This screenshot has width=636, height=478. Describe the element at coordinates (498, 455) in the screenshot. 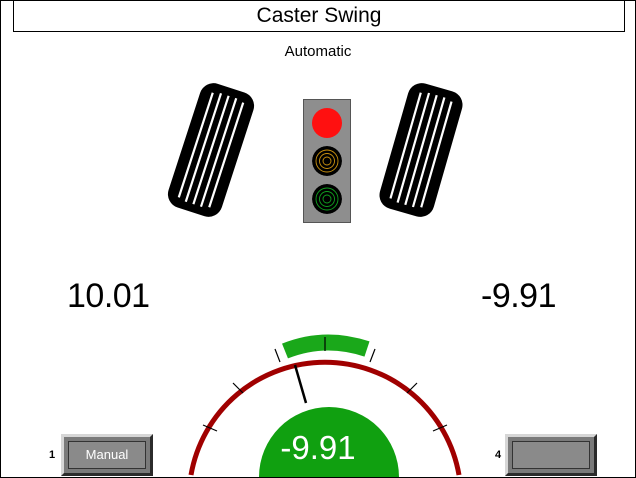

I see `softkey-4-number: 4` at that location.